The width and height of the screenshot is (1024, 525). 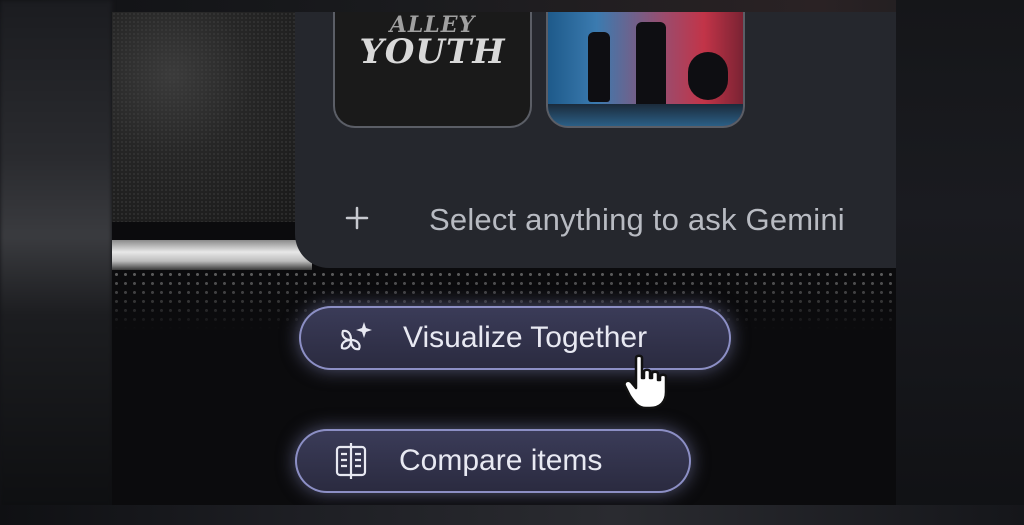 I want to click on concert-thumbnail, so click(x=645, y=70).